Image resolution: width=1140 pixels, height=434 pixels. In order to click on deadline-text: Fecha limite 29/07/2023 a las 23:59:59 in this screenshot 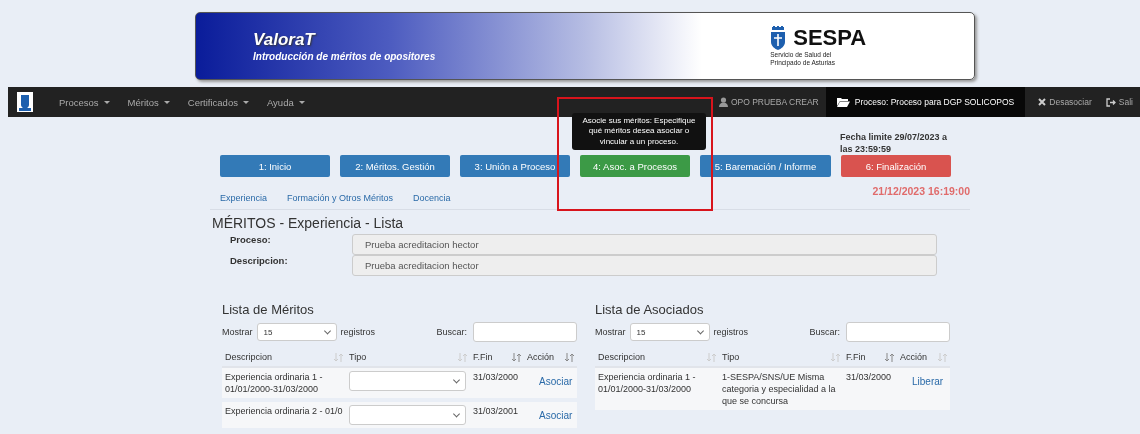, I will do `click(894, 143)`.